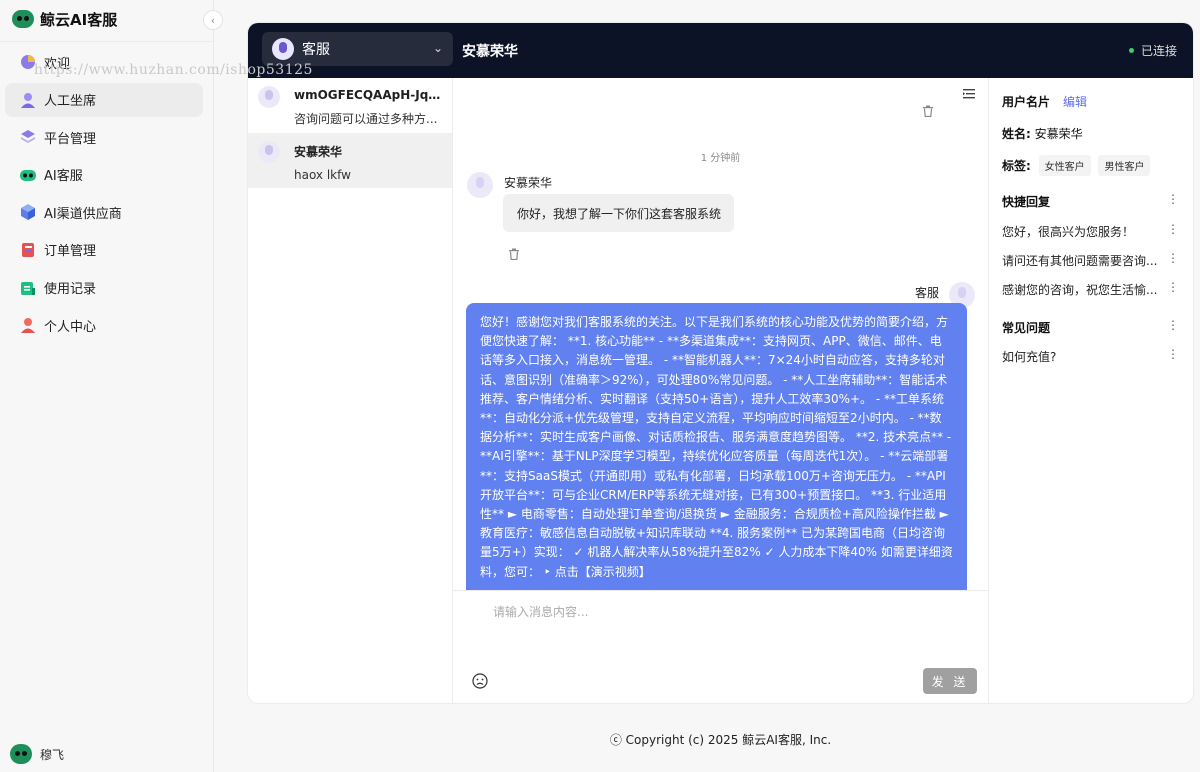  What do you see at coordinates (350, 160) in the screenshot?
I see `conversation-item: 安慕荣华 haox lkfw` at bounding box center [350, 160].